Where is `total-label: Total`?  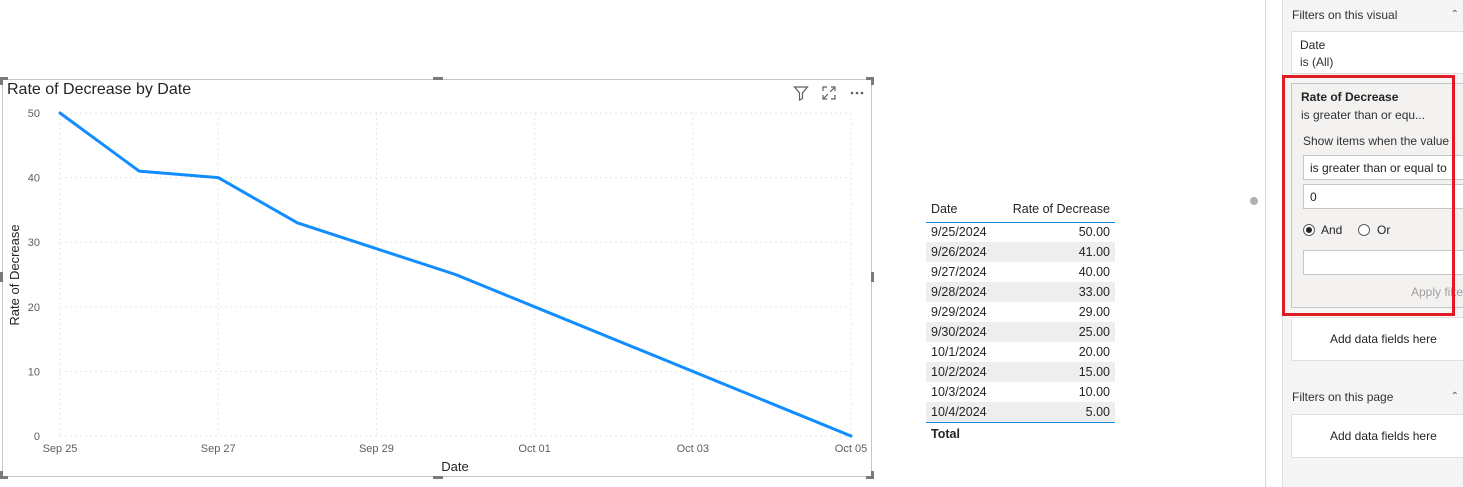 total-label: Total is located at coordinates (962, 433).